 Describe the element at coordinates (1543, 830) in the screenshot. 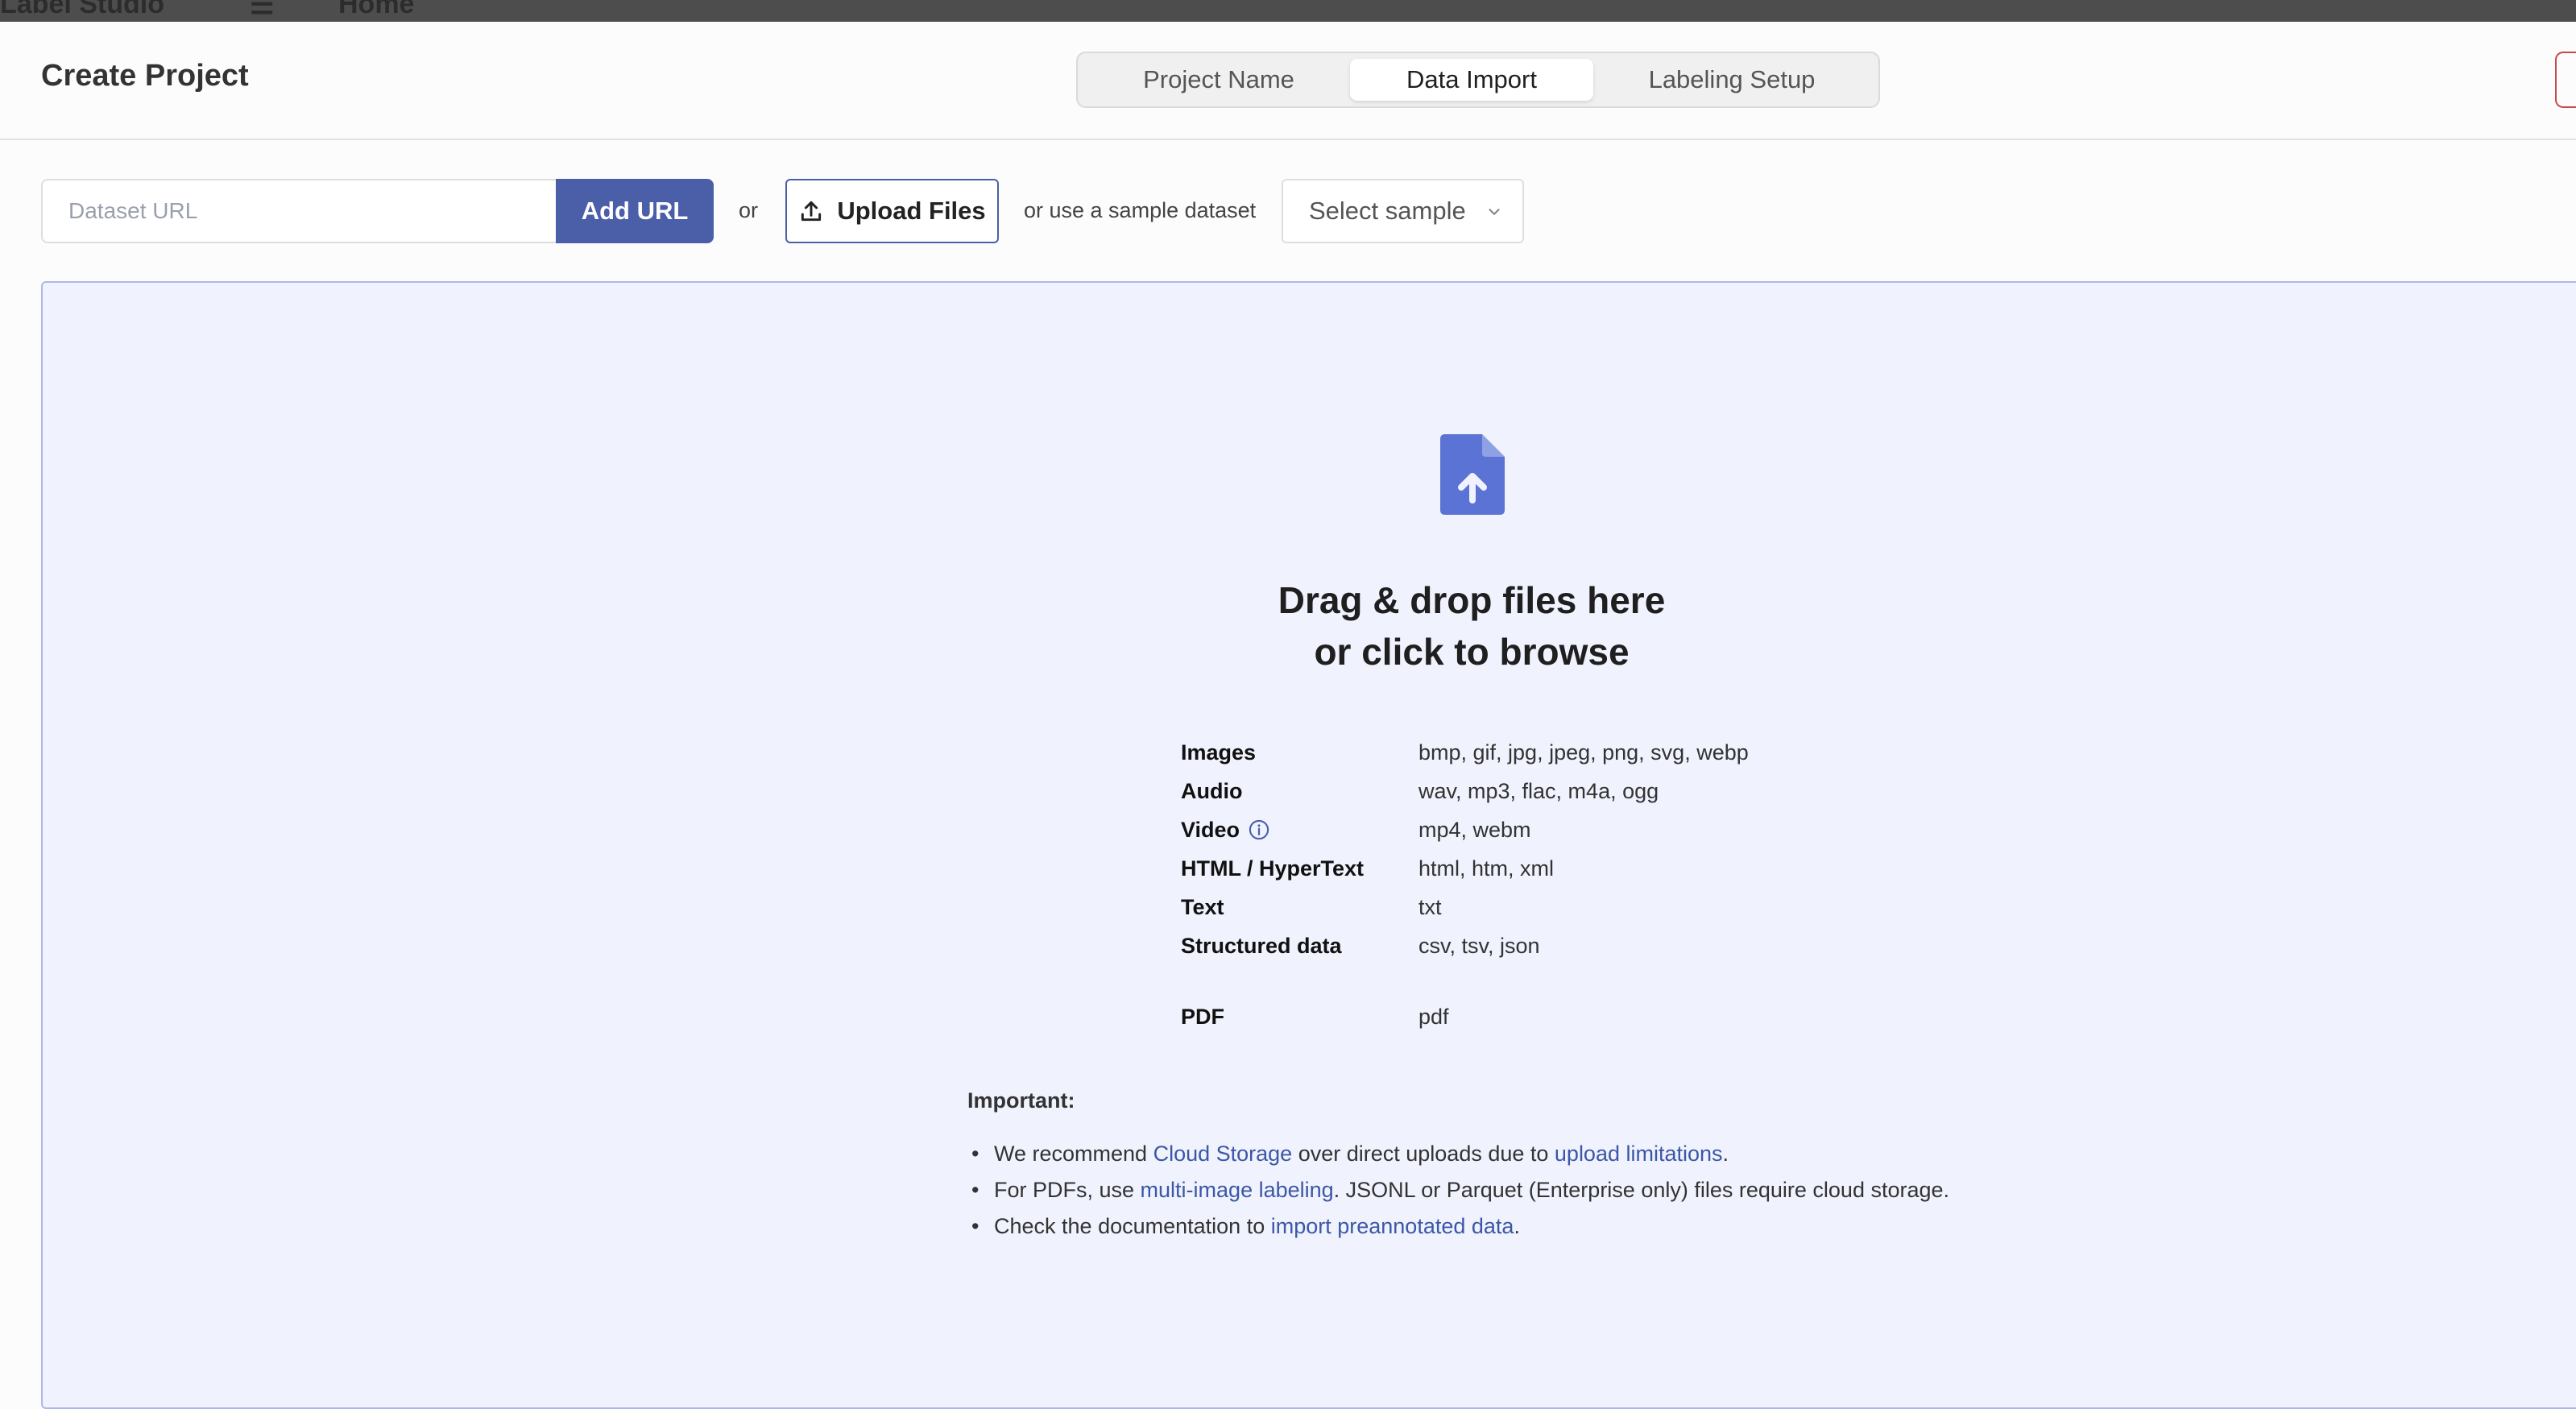

I see `type-row-video: Video mp4, webm` at that location.